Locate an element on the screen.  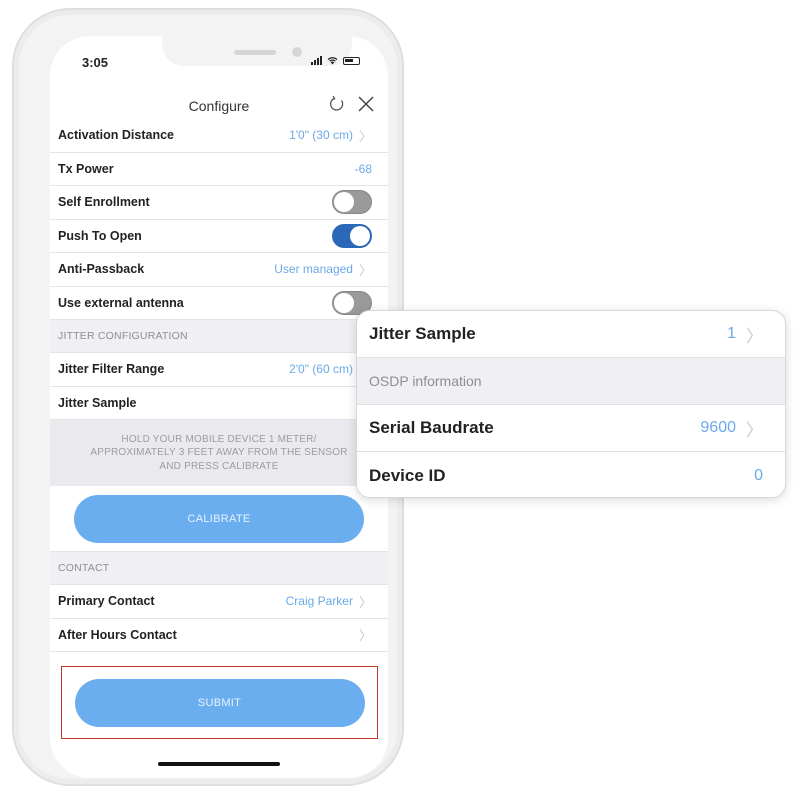
jitter-section-header: JITTER CONFIGURATION is located at coordinates (219, 336).